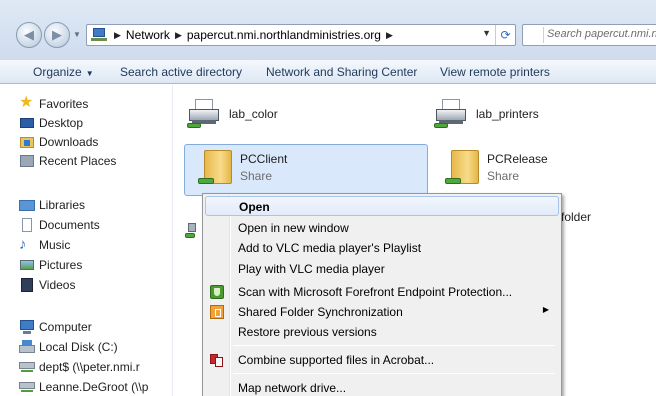 Image resolution: width=656 pixels, height=396 pixels. I want to click on item-name: PCClient, so click(264, 159).